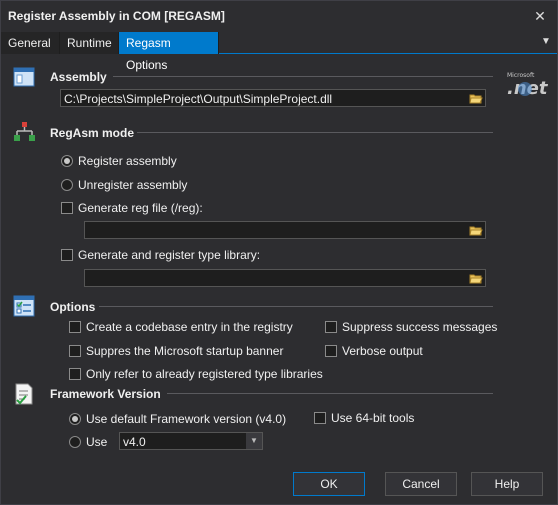 The height and width of the screenshot is (505, 558). I want to click on hierarchy-icon, so click(24, 132).